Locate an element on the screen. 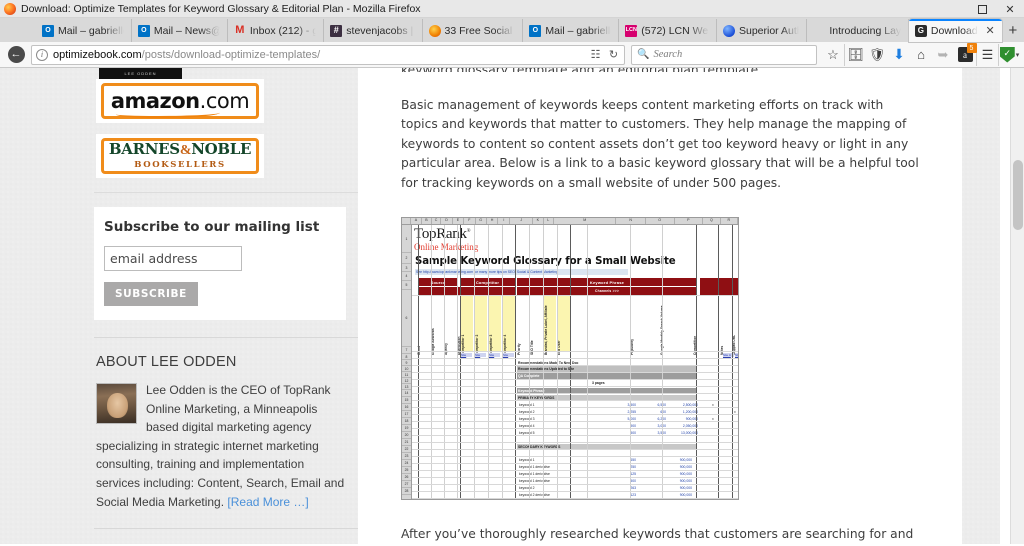 This screenshot has width=1024, height=546. grid-vline is located at coordinates (502, 362).